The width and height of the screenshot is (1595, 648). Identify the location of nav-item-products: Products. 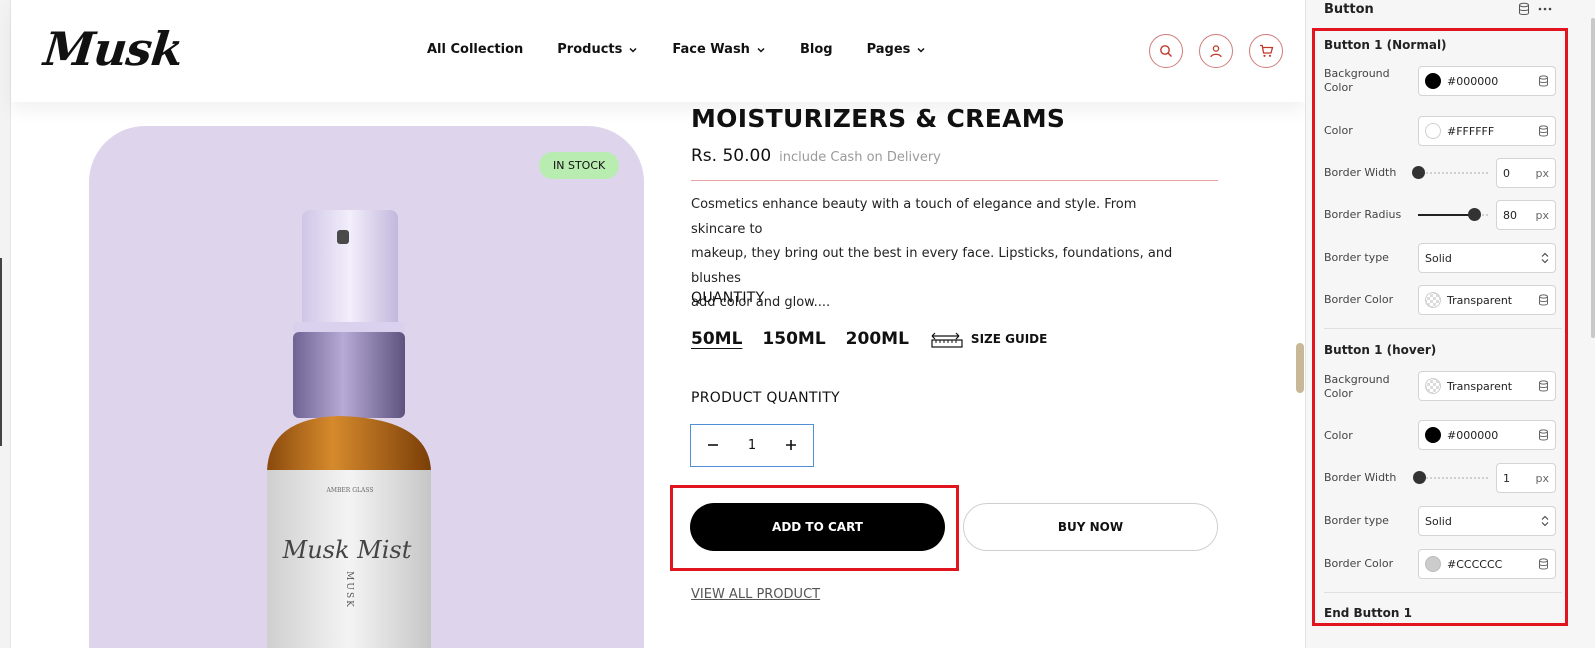
(597, 49).